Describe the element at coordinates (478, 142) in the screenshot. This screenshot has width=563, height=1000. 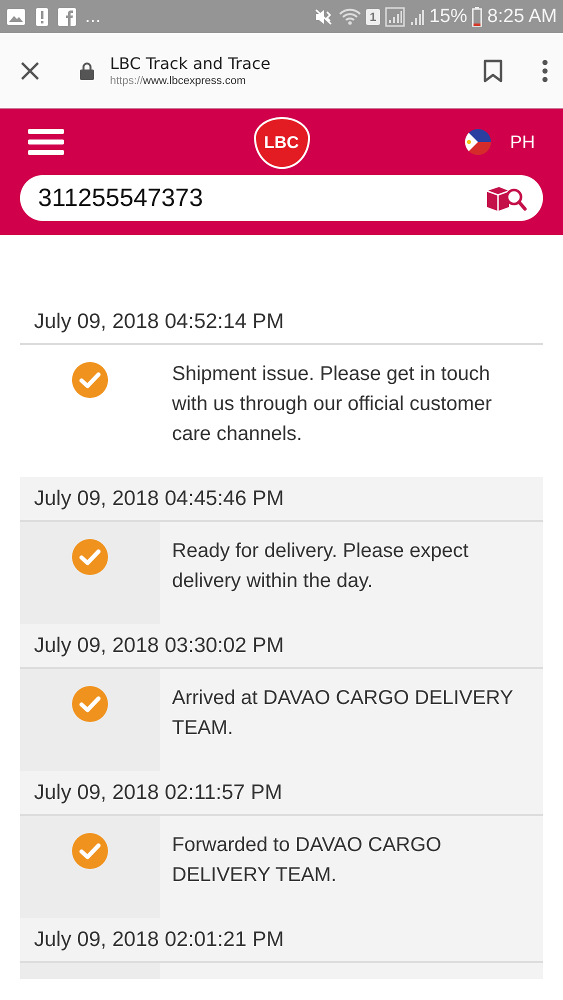
I see `flag-icon` at that location.